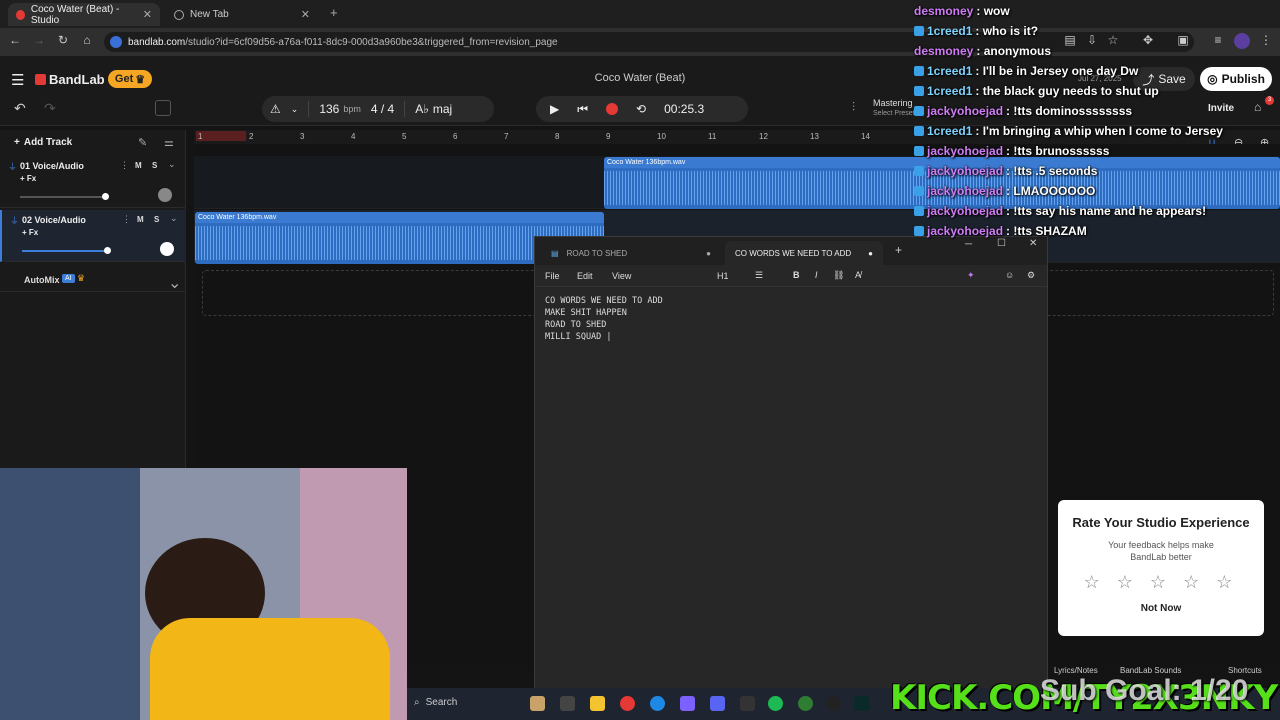 The width and height of the screenshot is (1280, 720). Describe the element at coordinates (435, 702) in the screenshot. I see `taskbar-search: ⌕ Search` at that location.